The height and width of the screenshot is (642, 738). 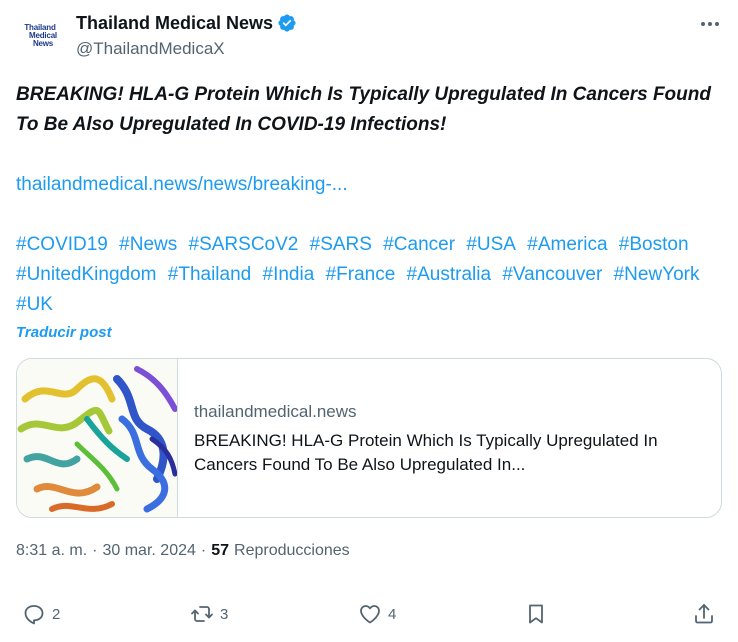 I want to click on more-options-button, so click(x=710, y=24).